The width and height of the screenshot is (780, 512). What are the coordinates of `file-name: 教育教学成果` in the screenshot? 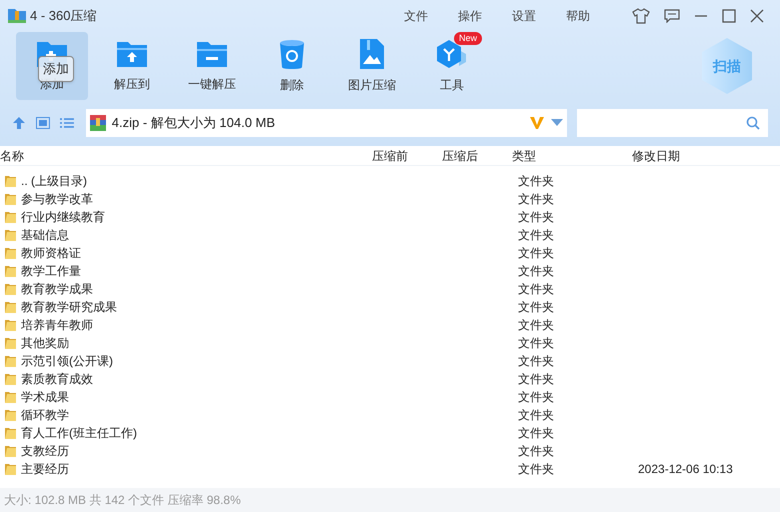 It's located at (57, 289).